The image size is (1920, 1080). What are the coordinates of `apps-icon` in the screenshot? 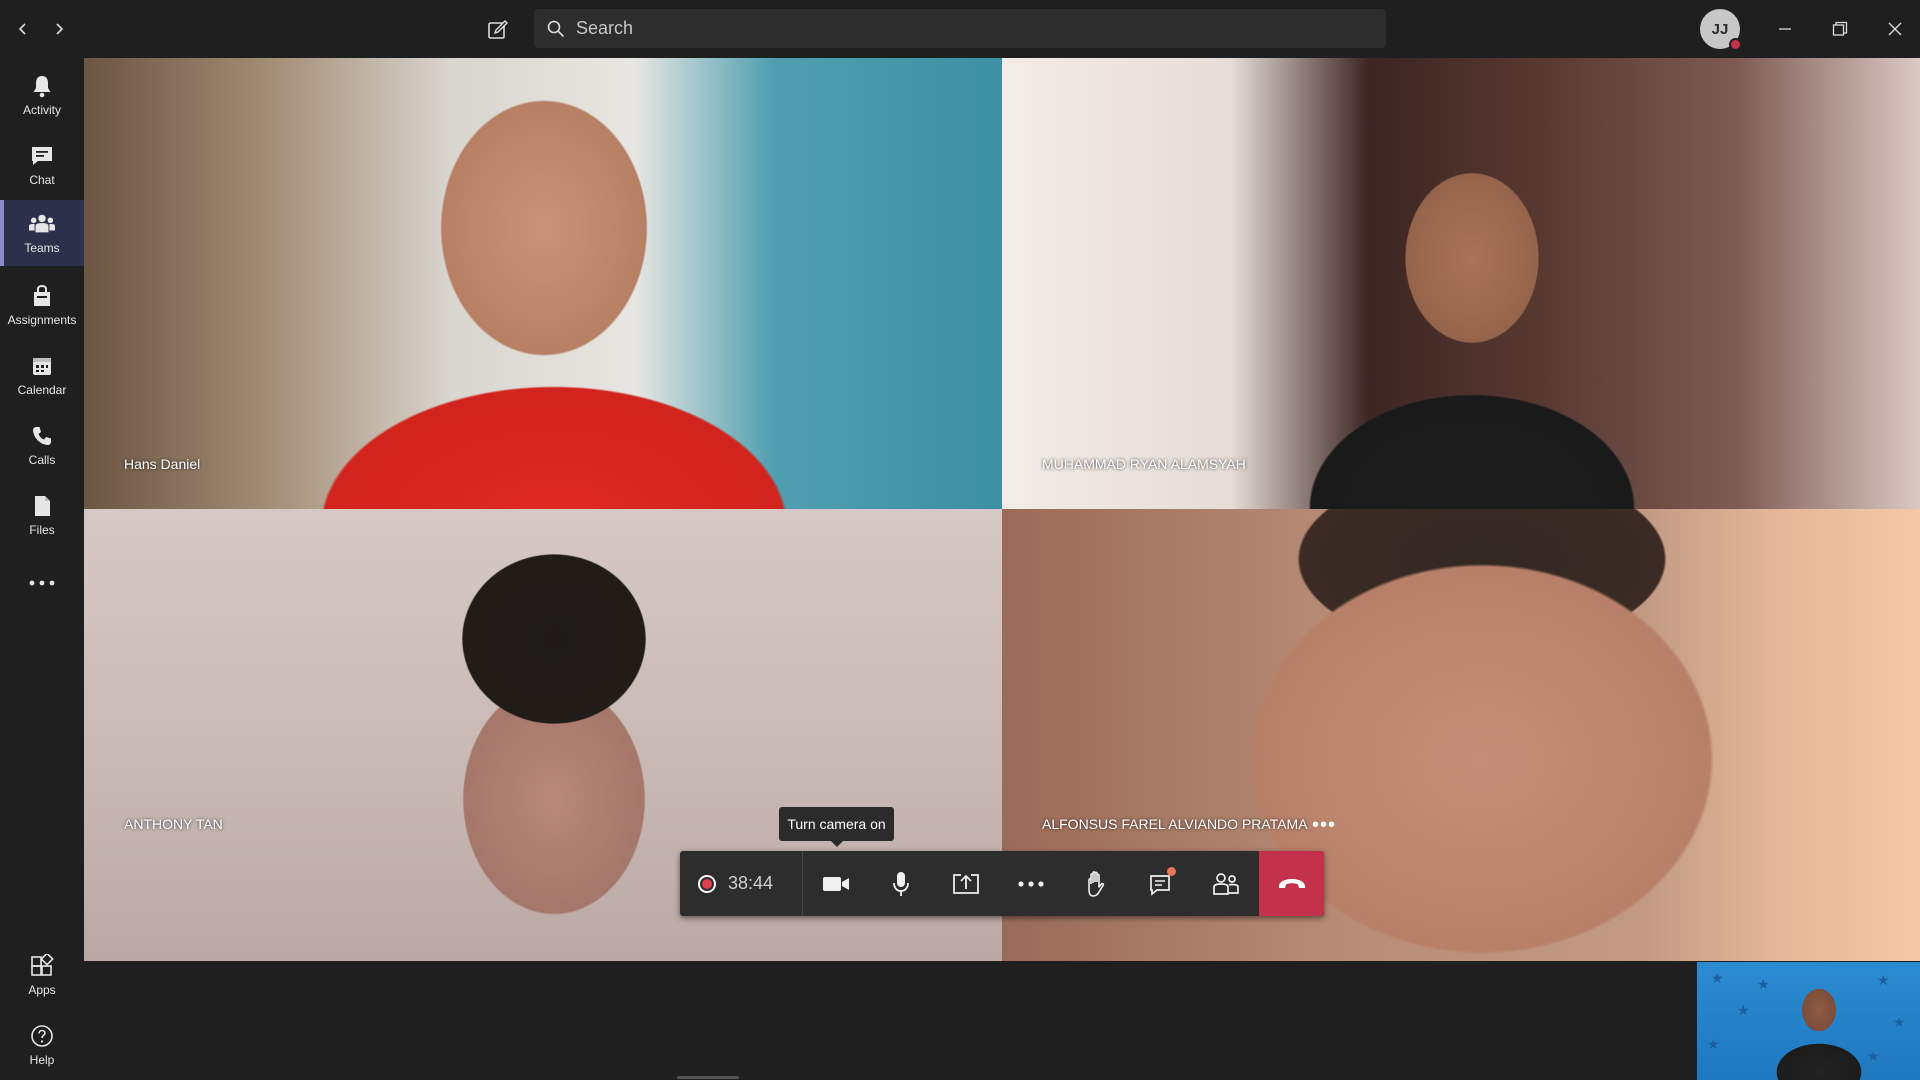 It's located at (42, 966).